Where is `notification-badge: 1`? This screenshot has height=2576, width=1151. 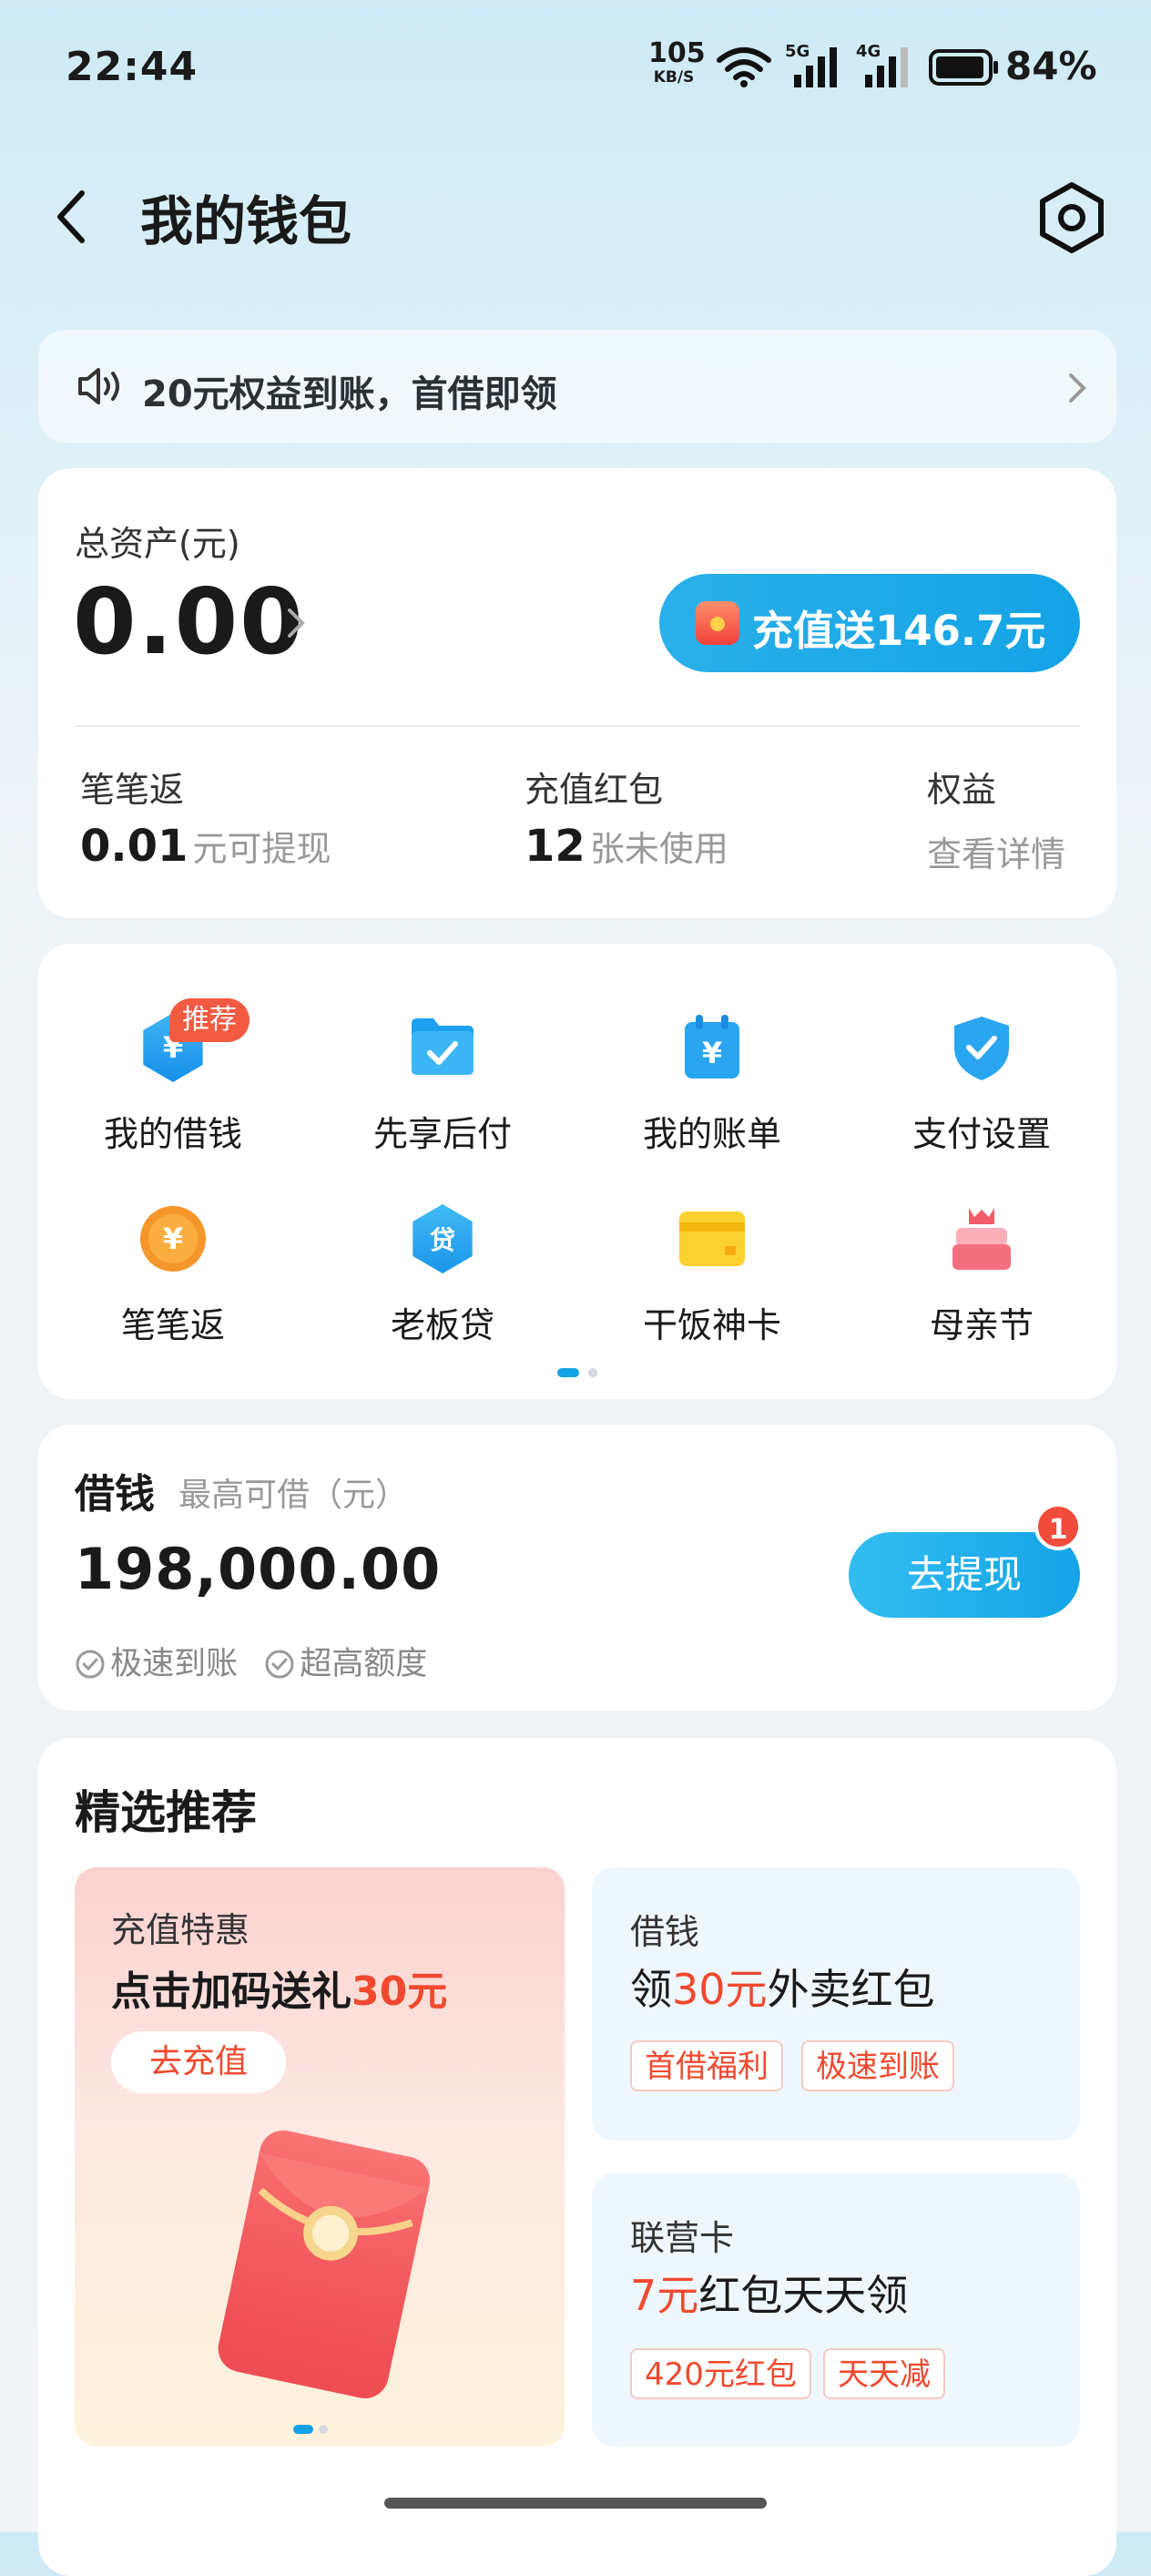
notification-badge: 1 is located at coordinates (1058, 1526).